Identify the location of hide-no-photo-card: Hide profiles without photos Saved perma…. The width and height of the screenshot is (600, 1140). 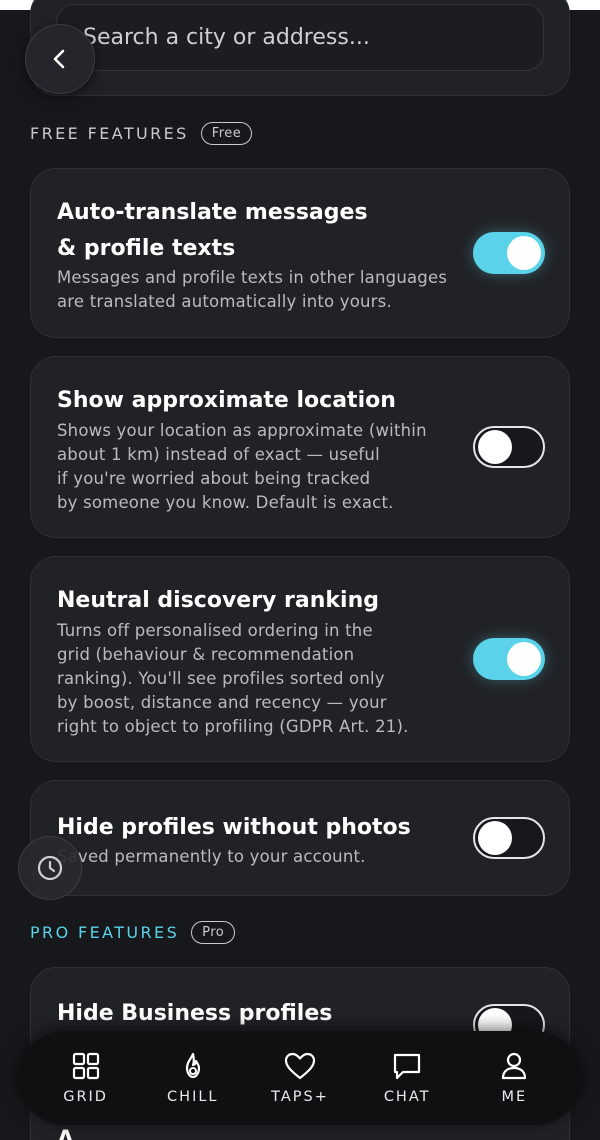
(300, 838).